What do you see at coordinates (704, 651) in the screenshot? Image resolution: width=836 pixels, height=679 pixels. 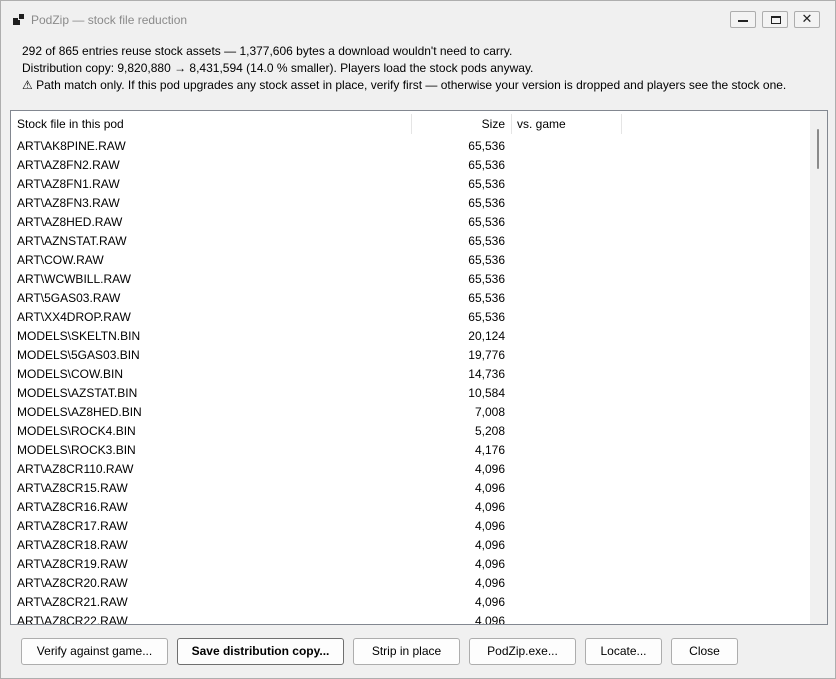 I see `close-button: Close` at bounding box center [704, 651].